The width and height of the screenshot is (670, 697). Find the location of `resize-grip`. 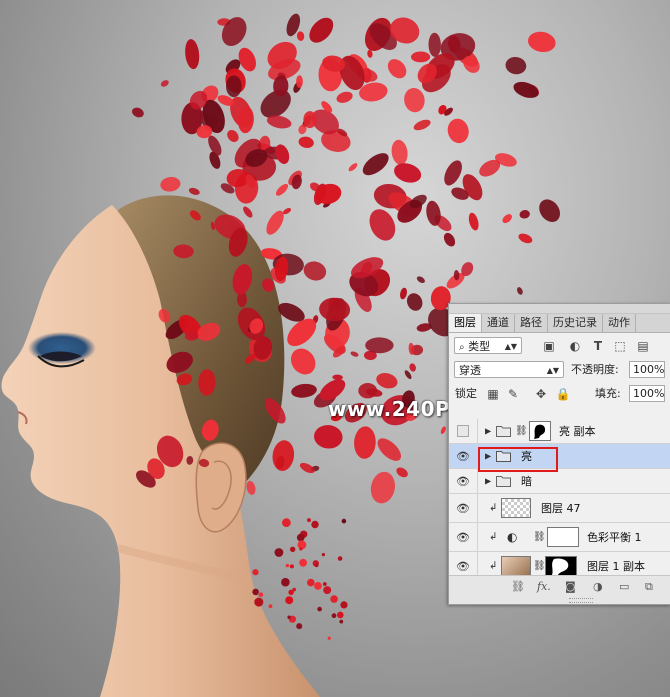

resize-grip is located at coordinates (581, 600).